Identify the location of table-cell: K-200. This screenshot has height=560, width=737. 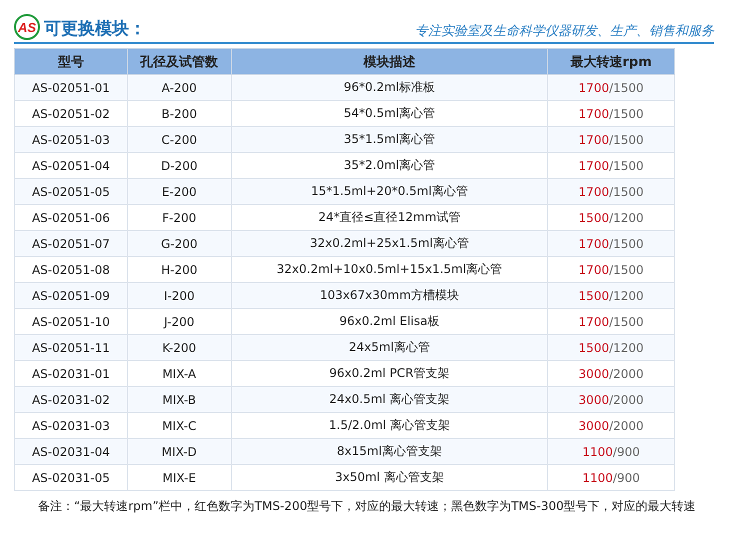
(179, 347).